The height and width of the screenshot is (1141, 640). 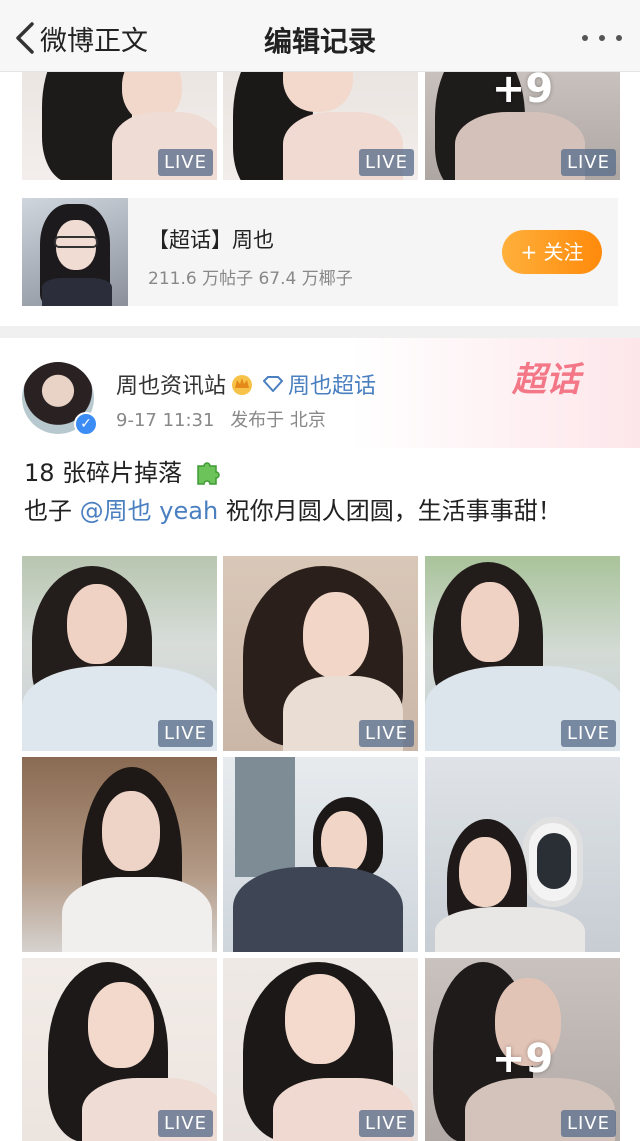 What do you see at coordinates (103, 473) in the screenshot?
I see `post-text-line1: 18 张碎片掉落` at bounding box center [103, 473].